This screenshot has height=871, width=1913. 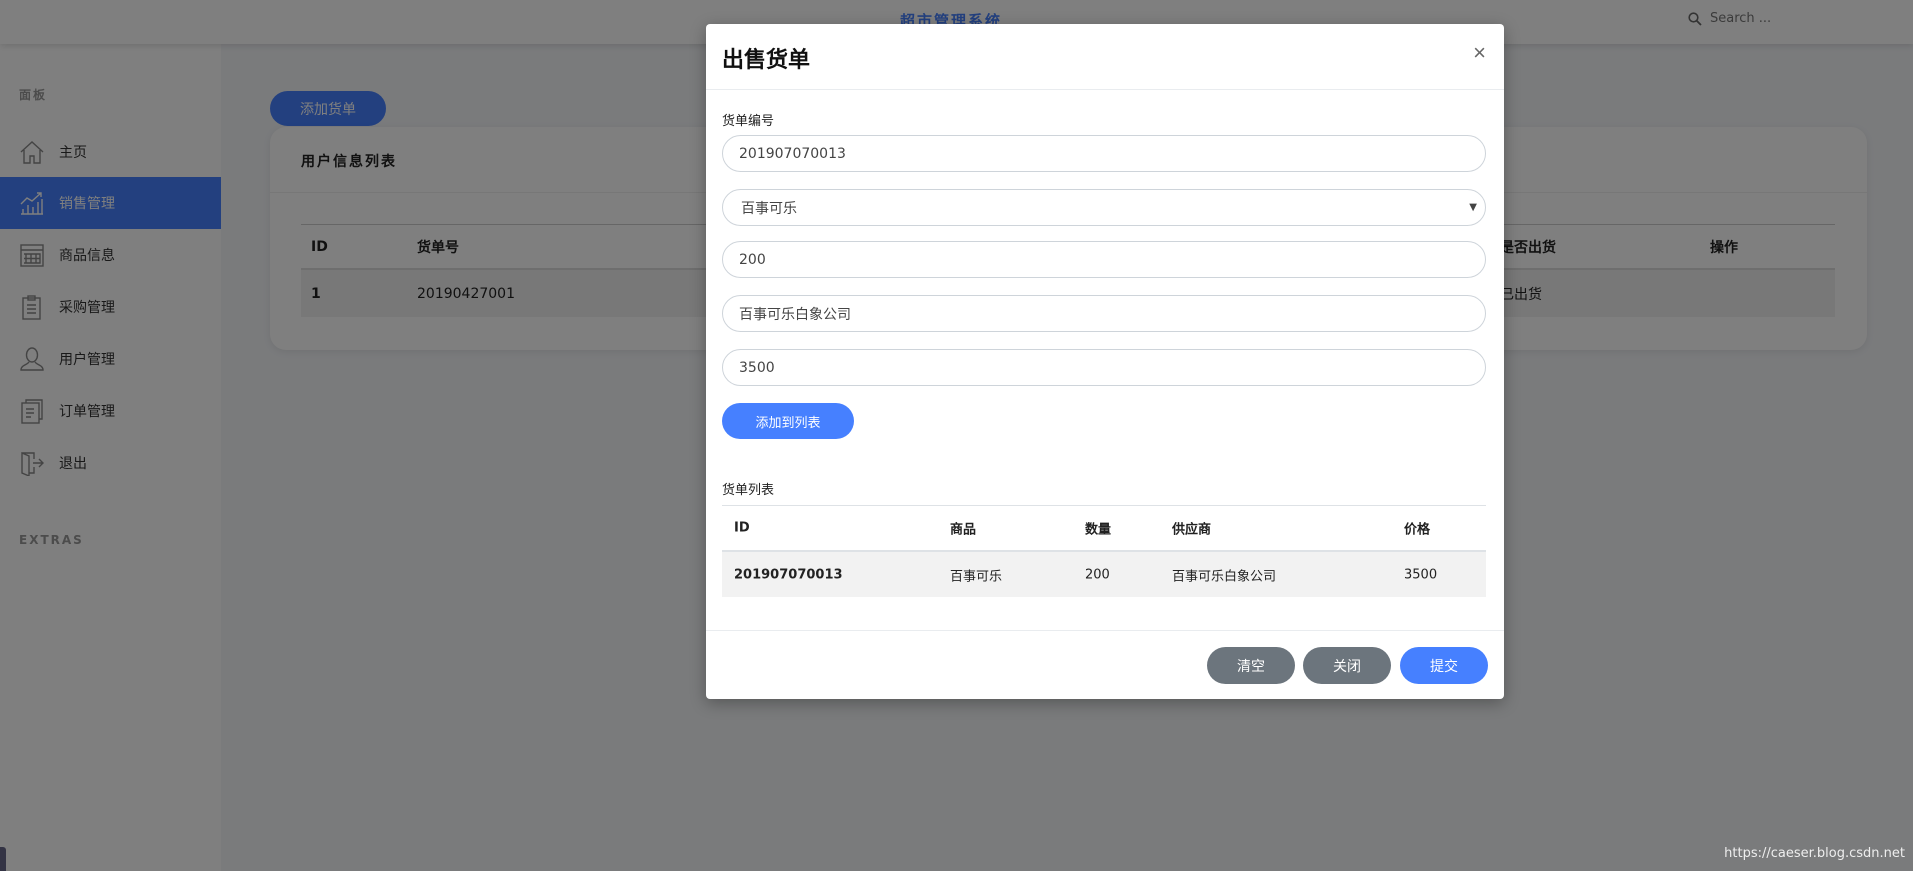 I want to click on col-header: 价格, so click(x=1417, y=530).